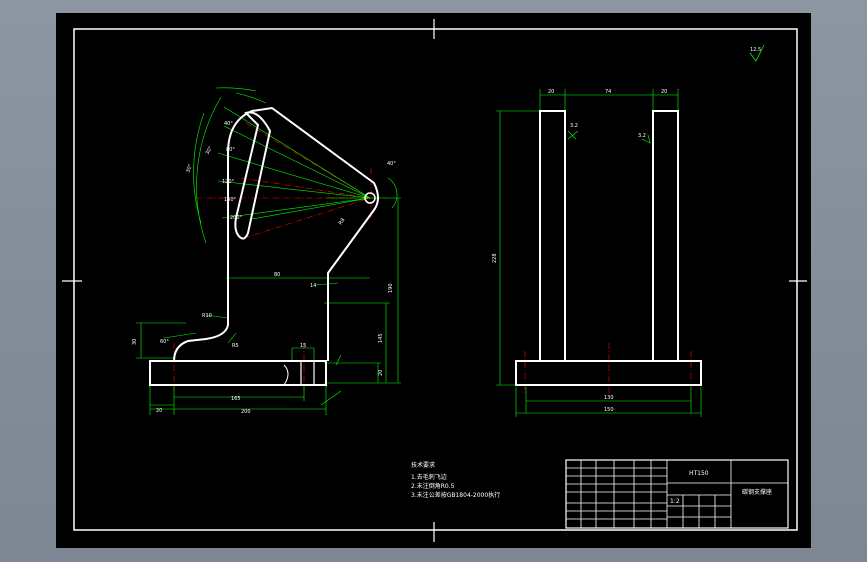 Image resolution: width=867 pixels, height=562 pixels. What do you see at coordinates (381, 373) in the screenshot?
I see `dim-20-right: 20` at bounding box center [381, 373].